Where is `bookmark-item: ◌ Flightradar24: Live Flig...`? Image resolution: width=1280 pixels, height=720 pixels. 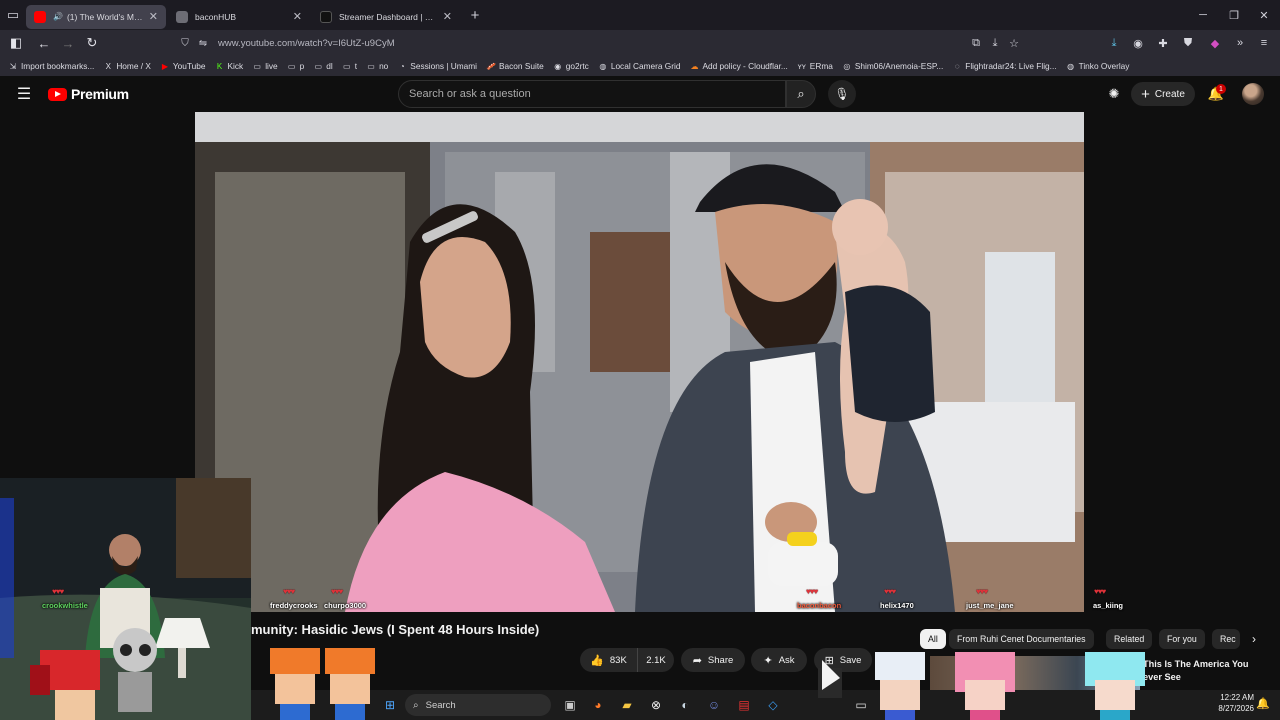 bookmark-item: ◌ Flightradar24: Live Flig... is located at coordinates (1004, 66).